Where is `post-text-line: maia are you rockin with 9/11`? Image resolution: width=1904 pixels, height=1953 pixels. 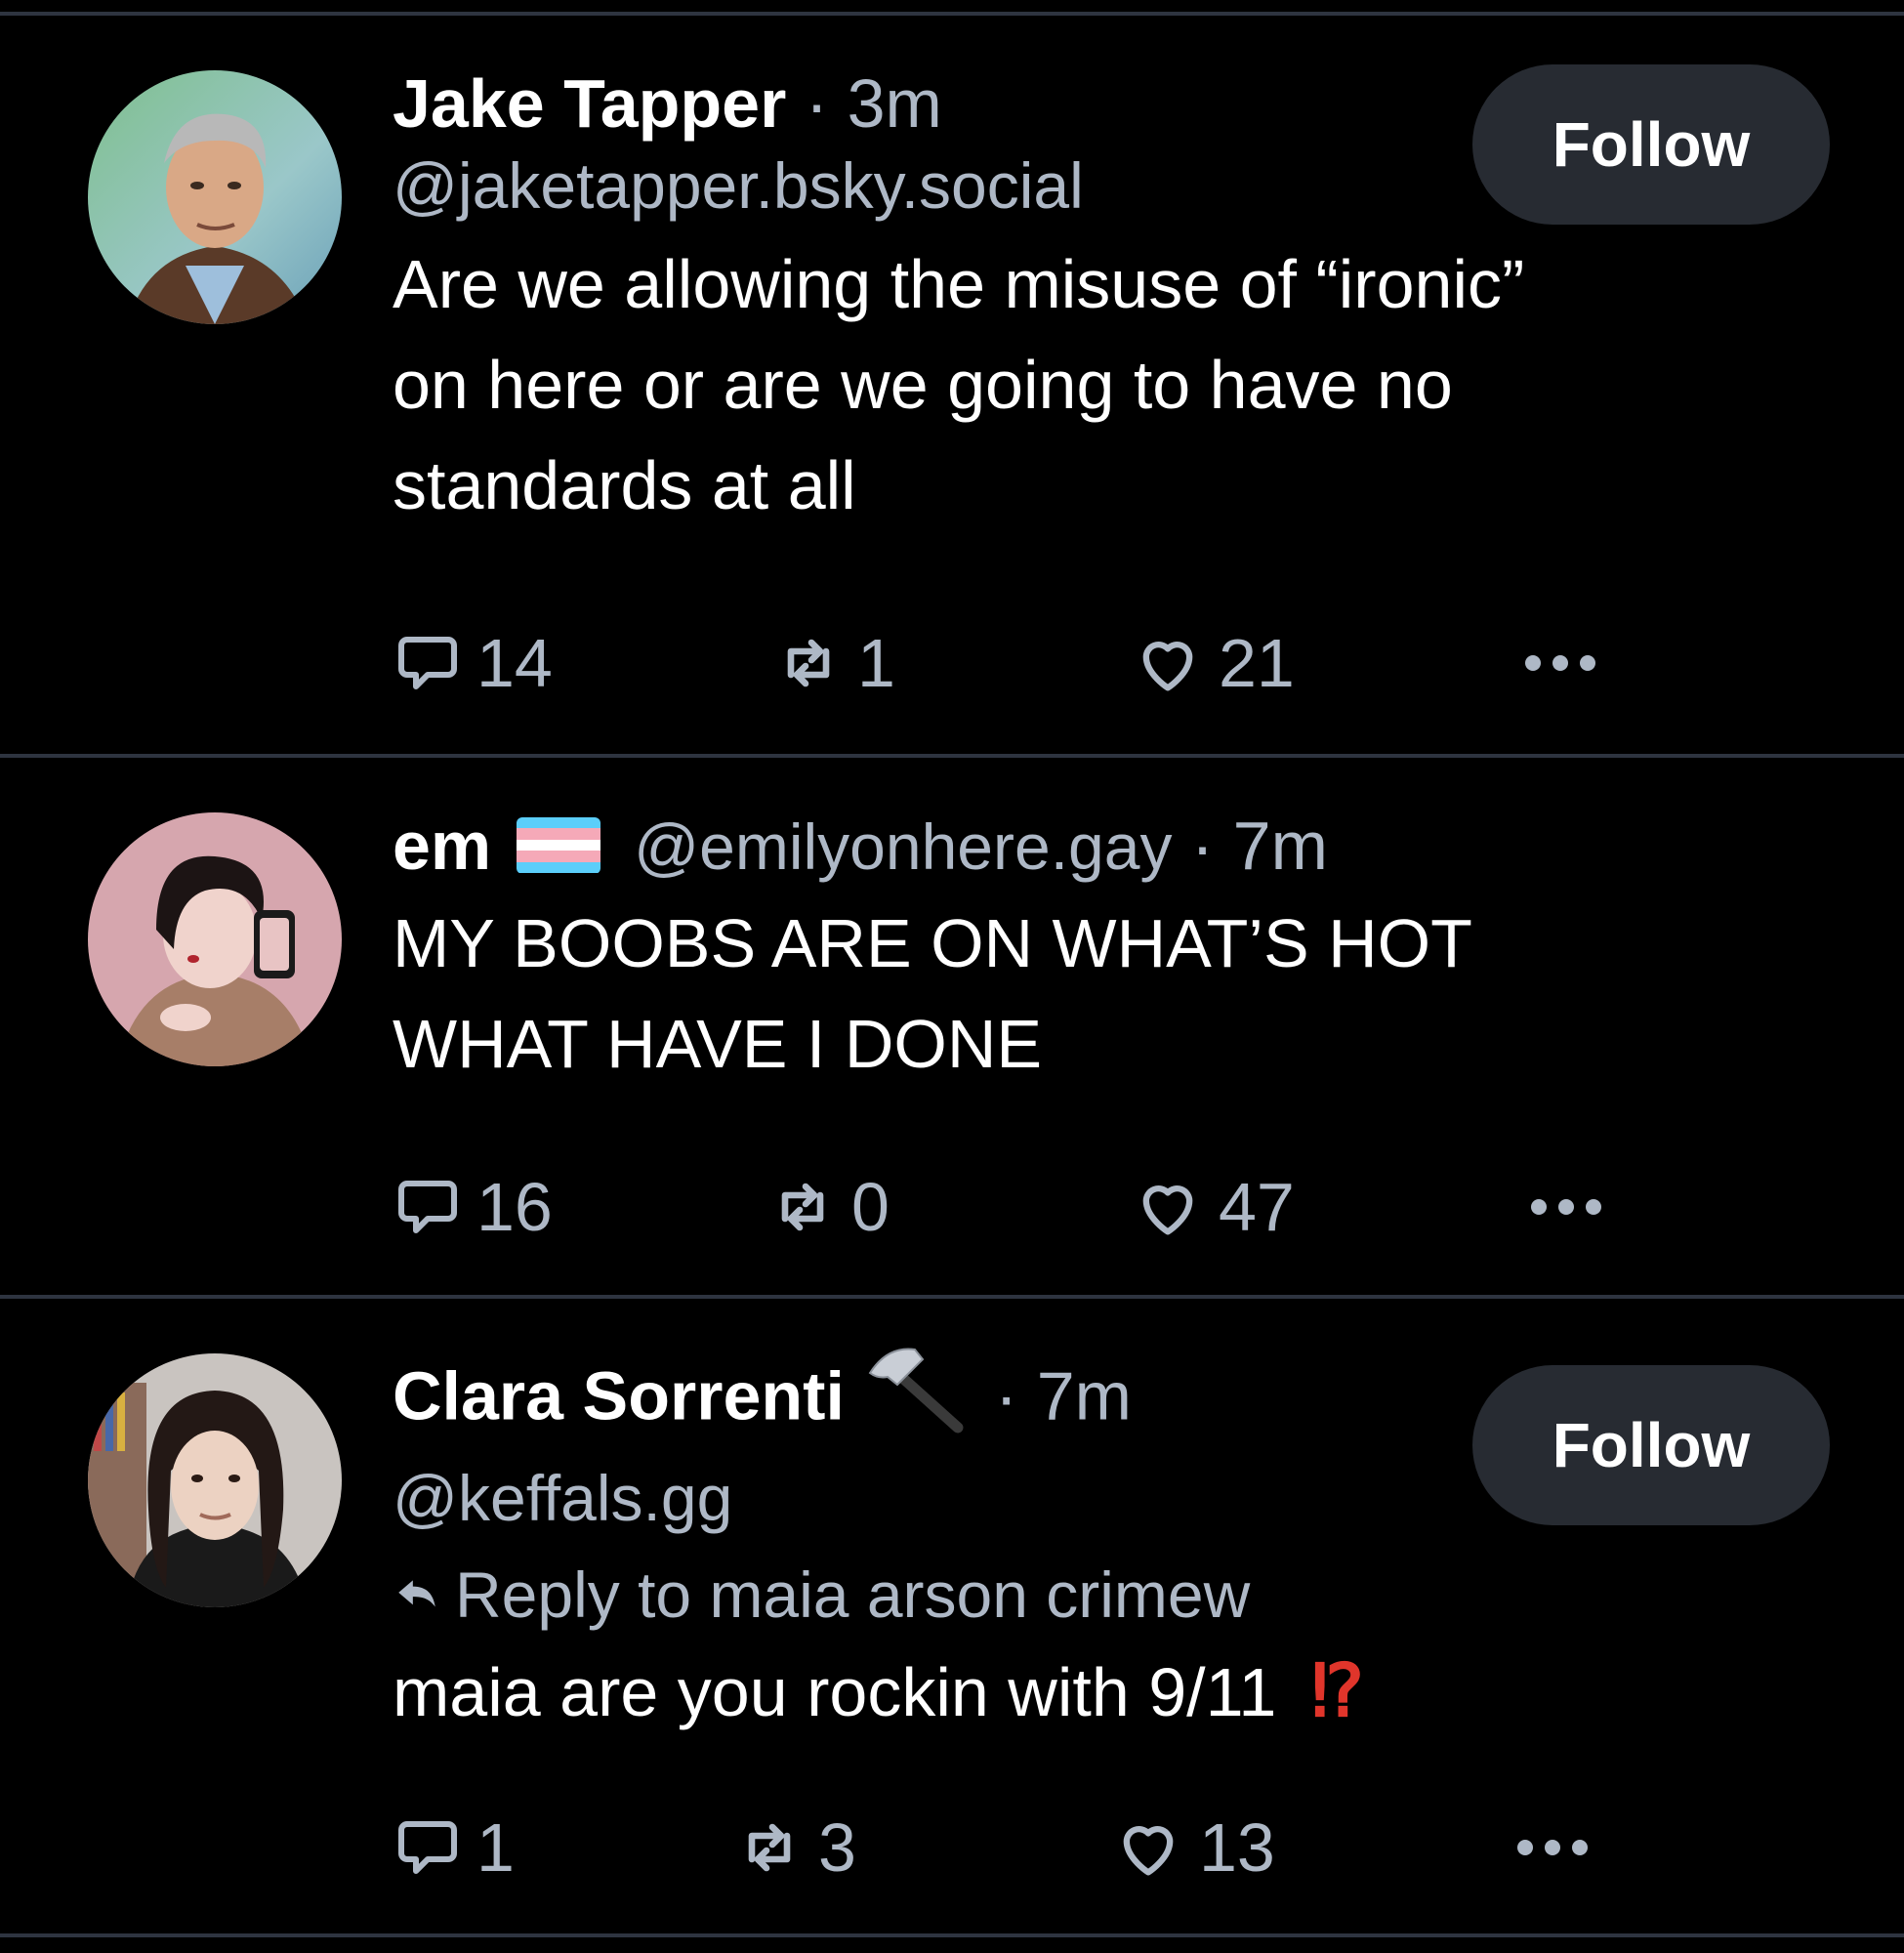
post-text-line: maia are you rockin with 9/11 is located at coordinates (835, 1692).